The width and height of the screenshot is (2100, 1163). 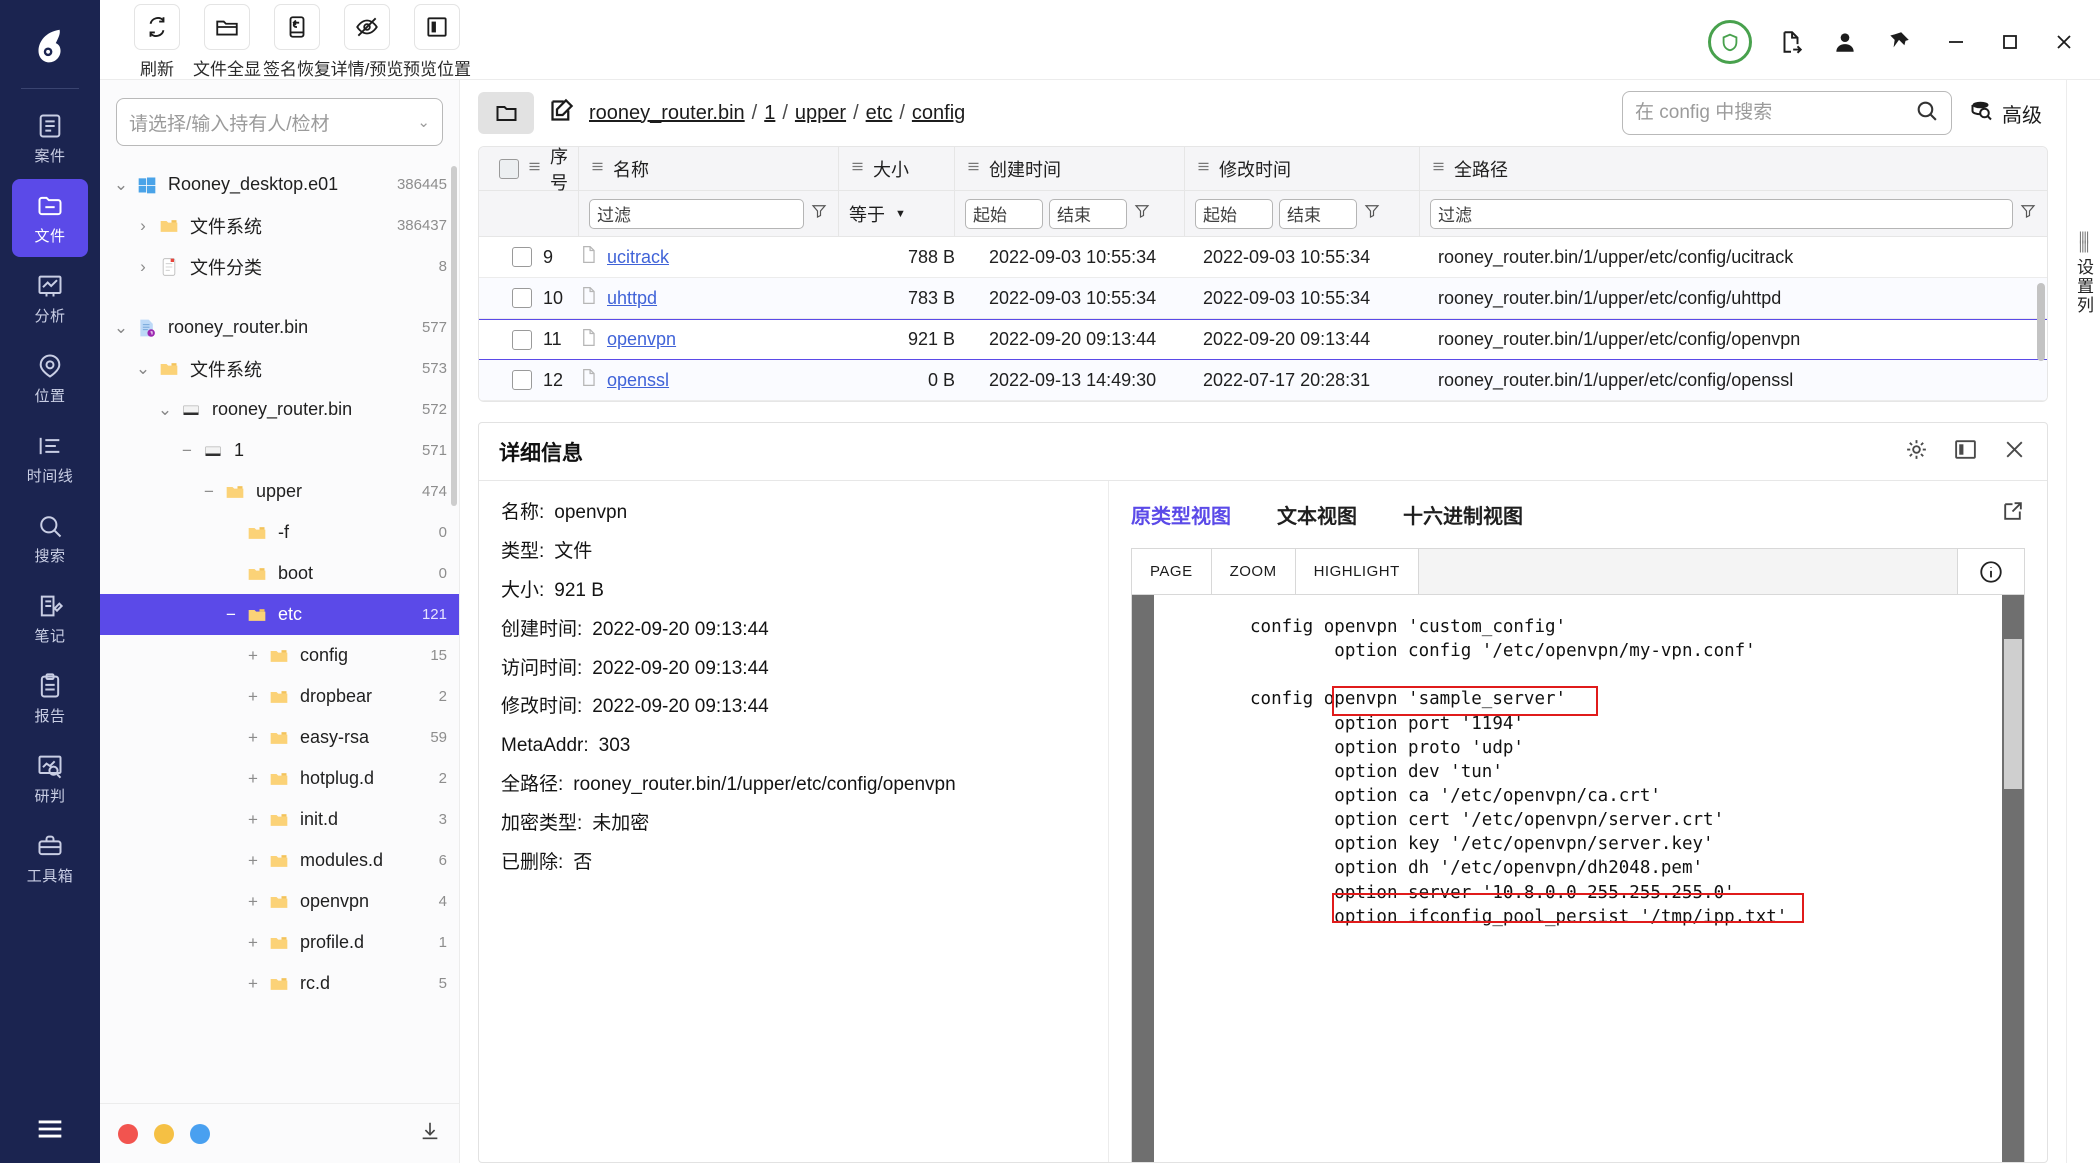 What do you see at coordinates (279, 184) in the screenshot?
I see `tree-node-rooney-desktop-e01: ⌄ Rooney_desktop.e01 386445` at bounding box center [279, 184].